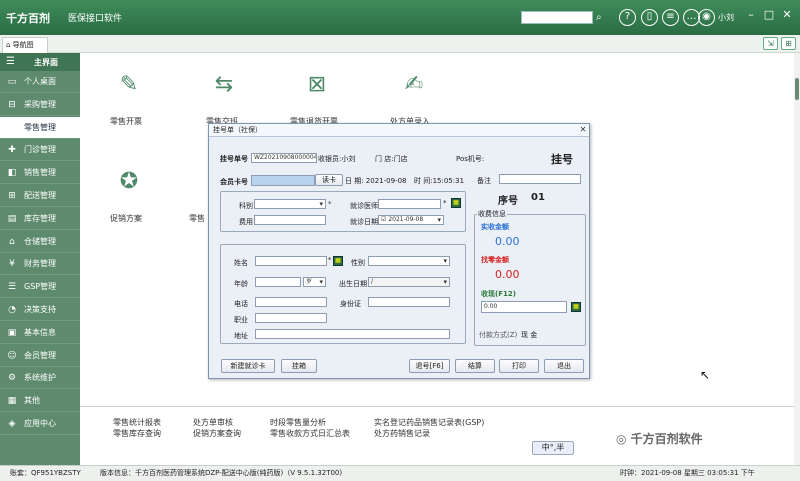 This screenshot has width=800, height=481. I want to click on visit-date-value: 2021-09-08, so click(406, 219).